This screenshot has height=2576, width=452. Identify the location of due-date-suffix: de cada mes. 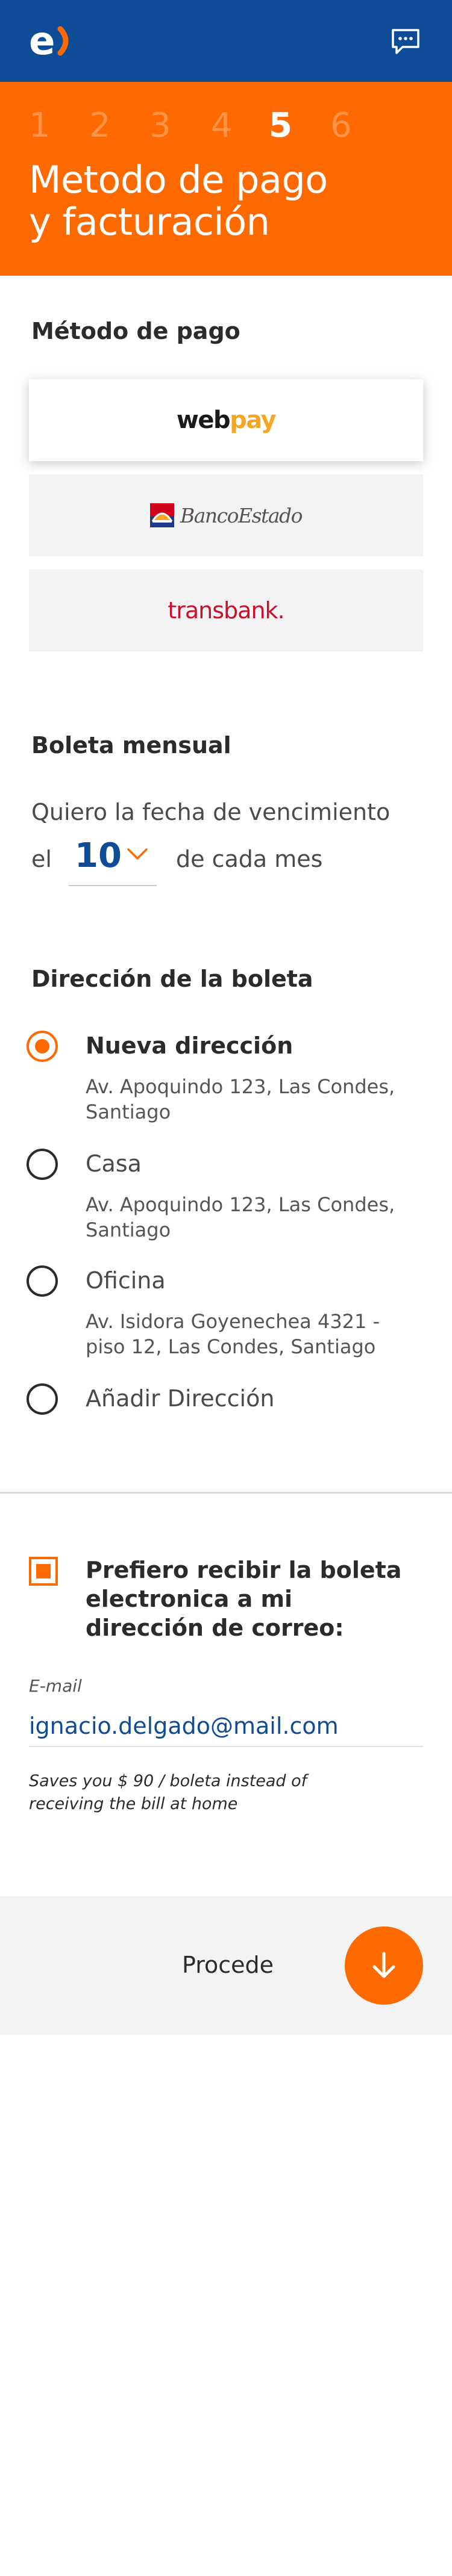
(249, 859).